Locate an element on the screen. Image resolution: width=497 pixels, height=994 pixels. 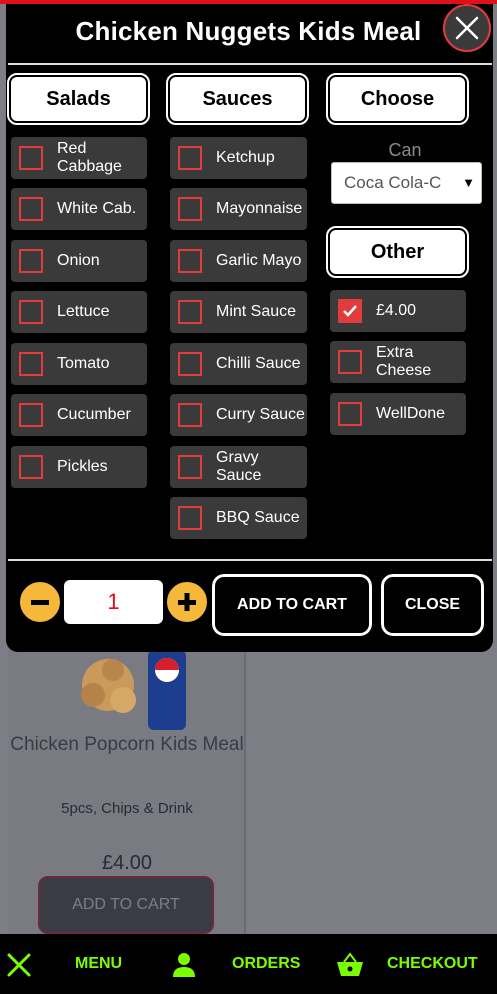
sauce-option: Mint Sauce is located at coordinates (238, 312).